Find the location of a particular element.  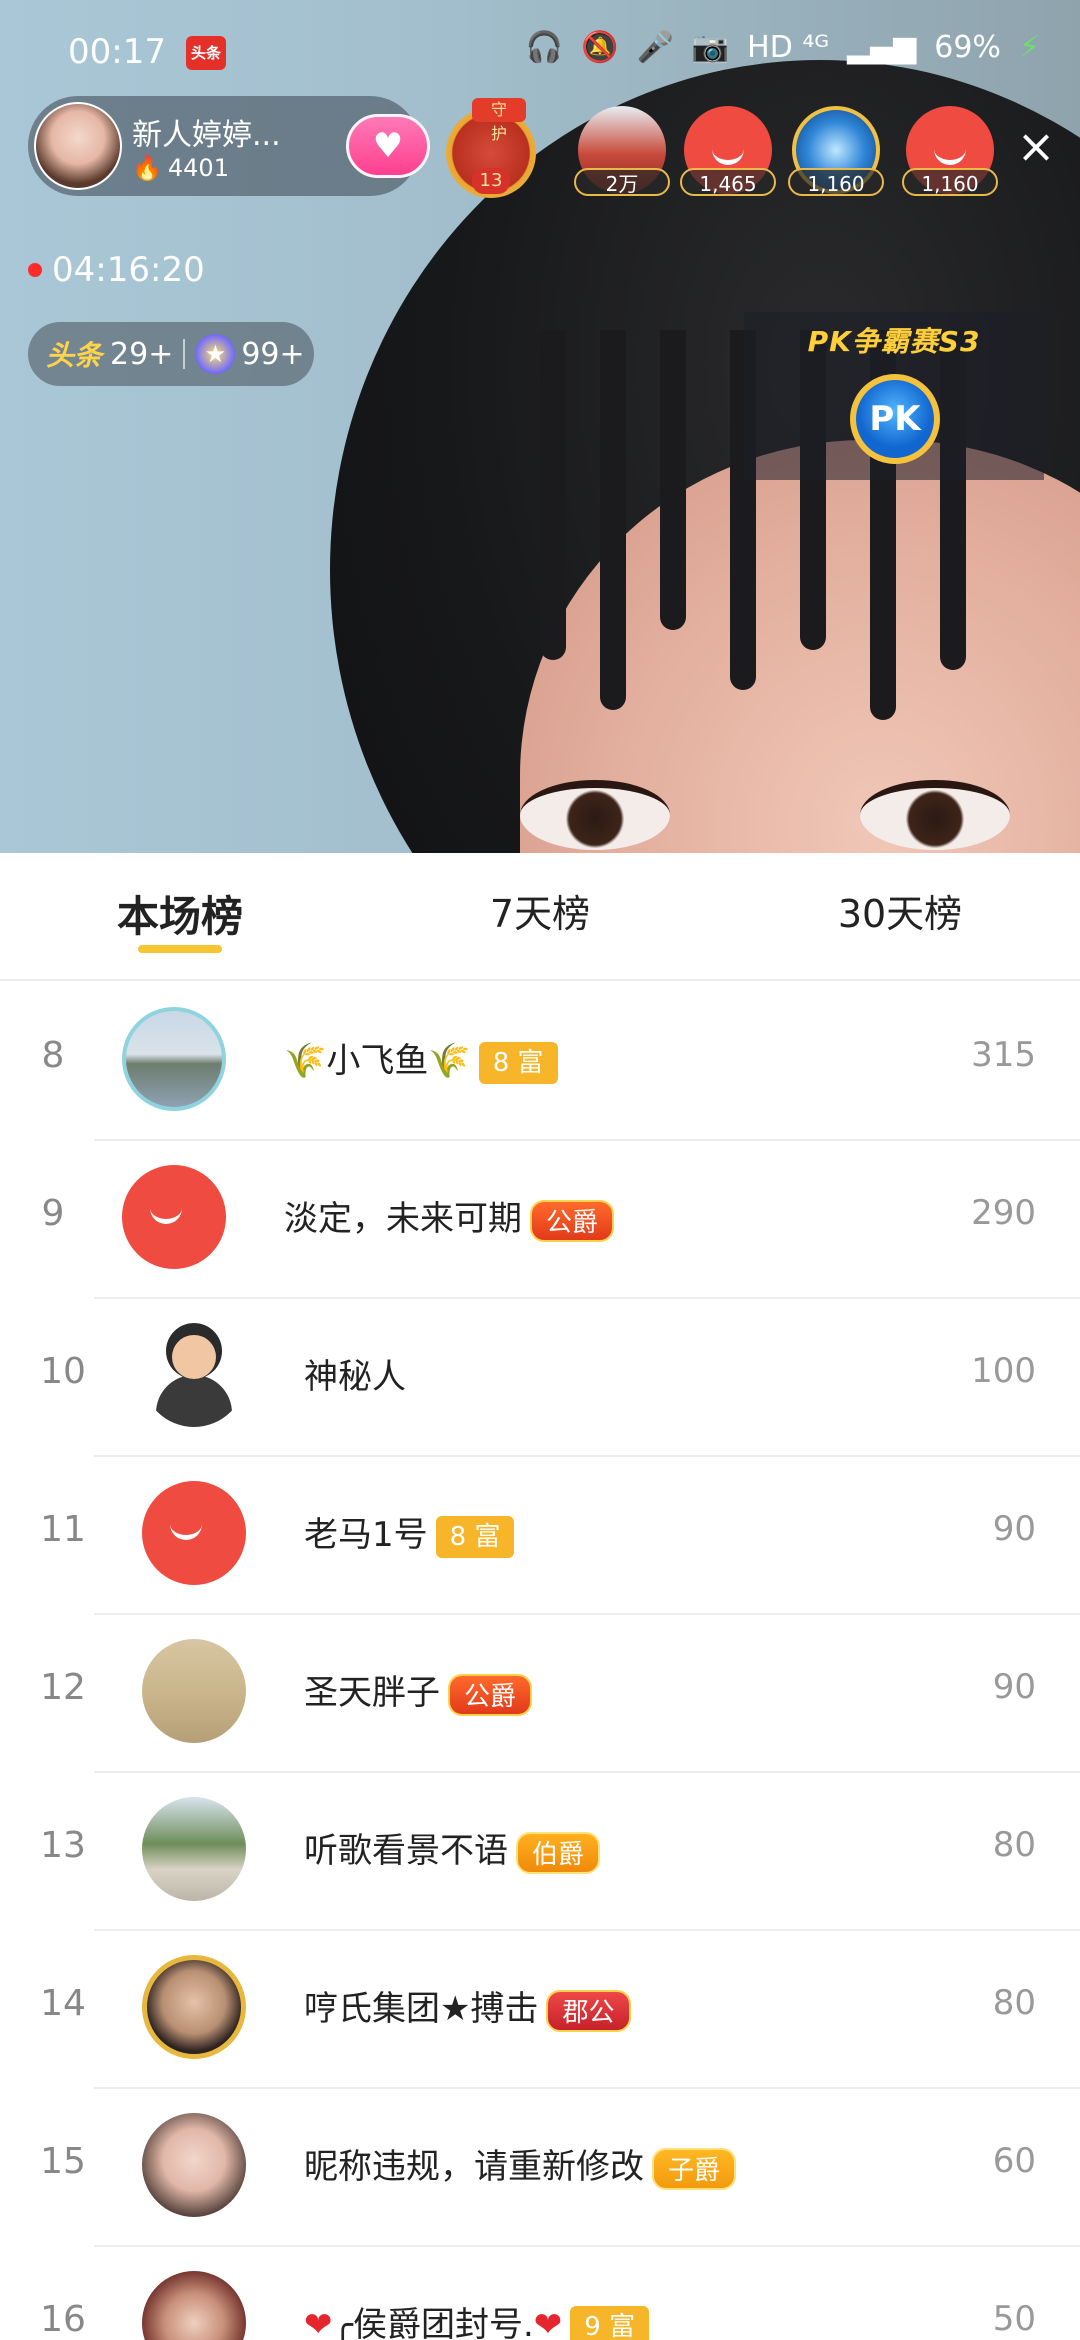

charging-icon: ⚡ is located at coordinates (1029, 47).